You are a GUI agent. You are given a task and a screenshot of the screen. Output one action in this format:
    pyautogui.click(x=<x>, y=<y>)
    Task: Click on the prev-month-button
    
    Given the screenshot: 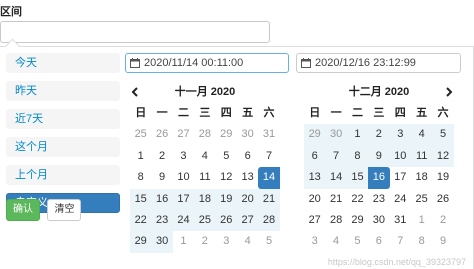 What is the action you would take?
    pyautogui.click(x=140, y=92)
    